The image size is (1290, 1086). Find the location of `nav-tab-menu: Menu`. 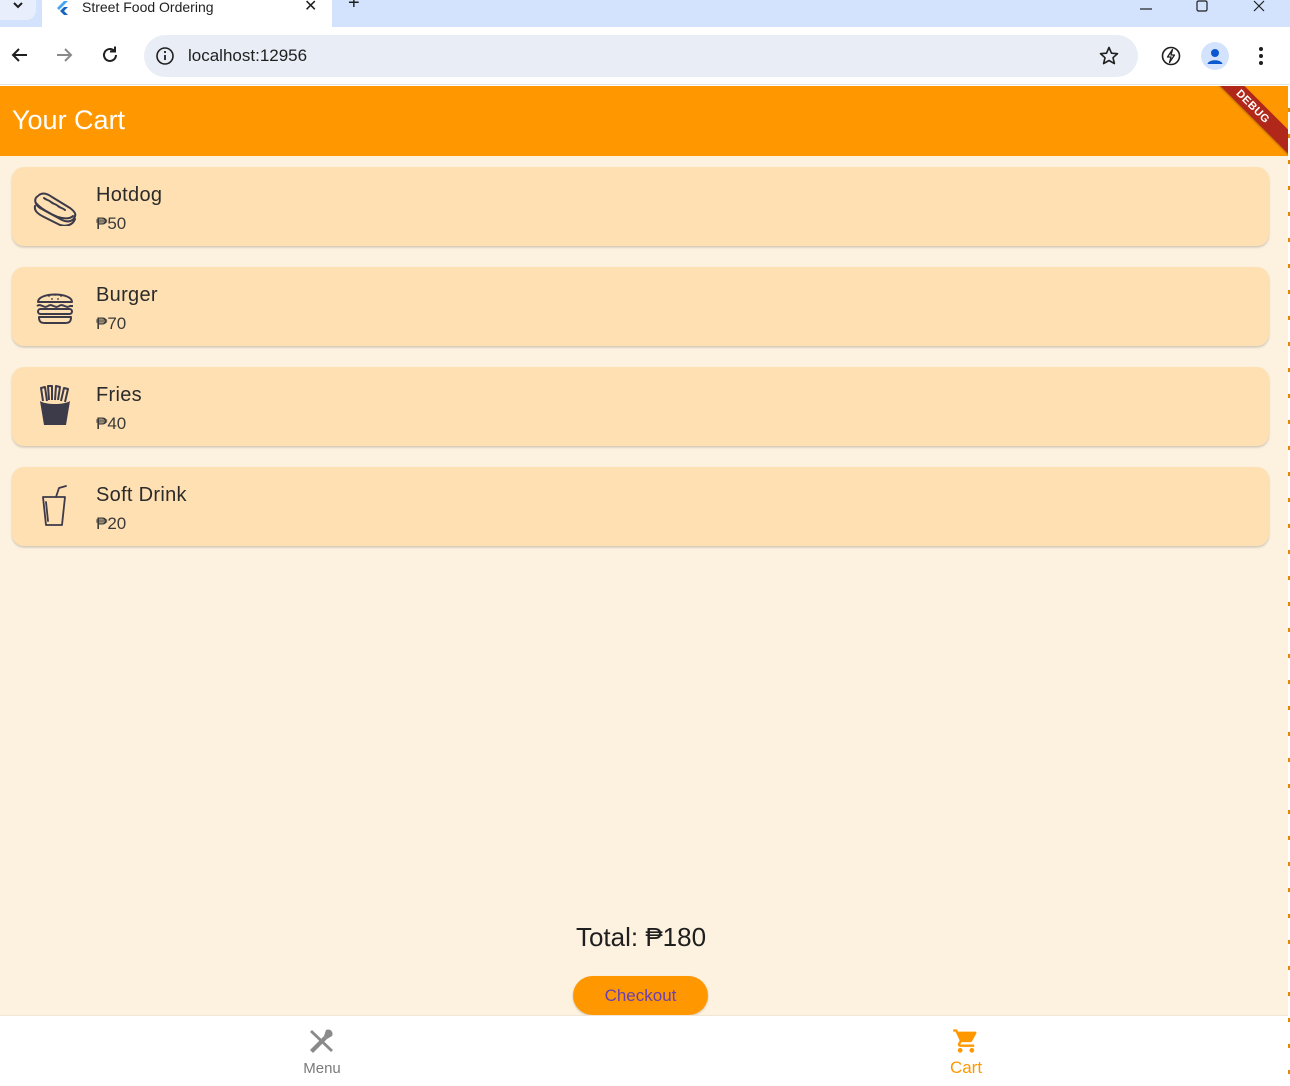

nav-tab-menu: Menu is located at coordinates (322, 1051).